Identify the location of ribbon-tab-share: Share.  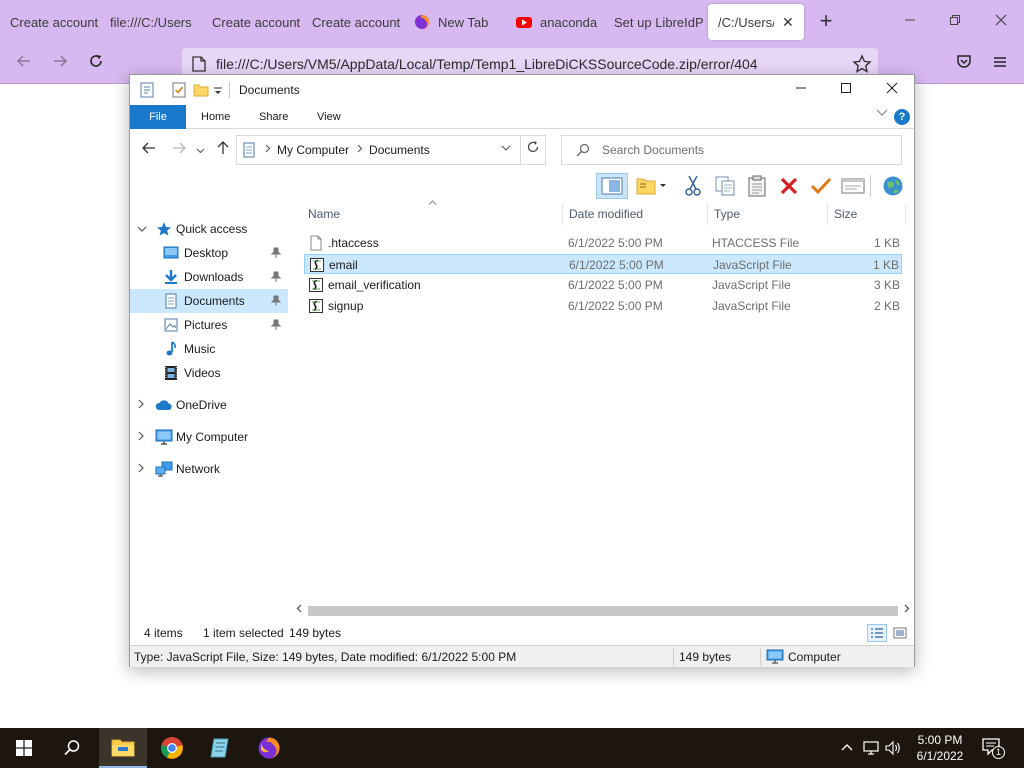
(273, 117).